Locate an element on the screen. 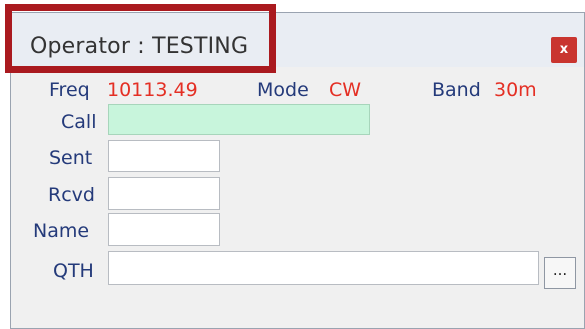 This screenshot has height=329, width=585. sent-label: Sent is located at coordinates (71, 158).